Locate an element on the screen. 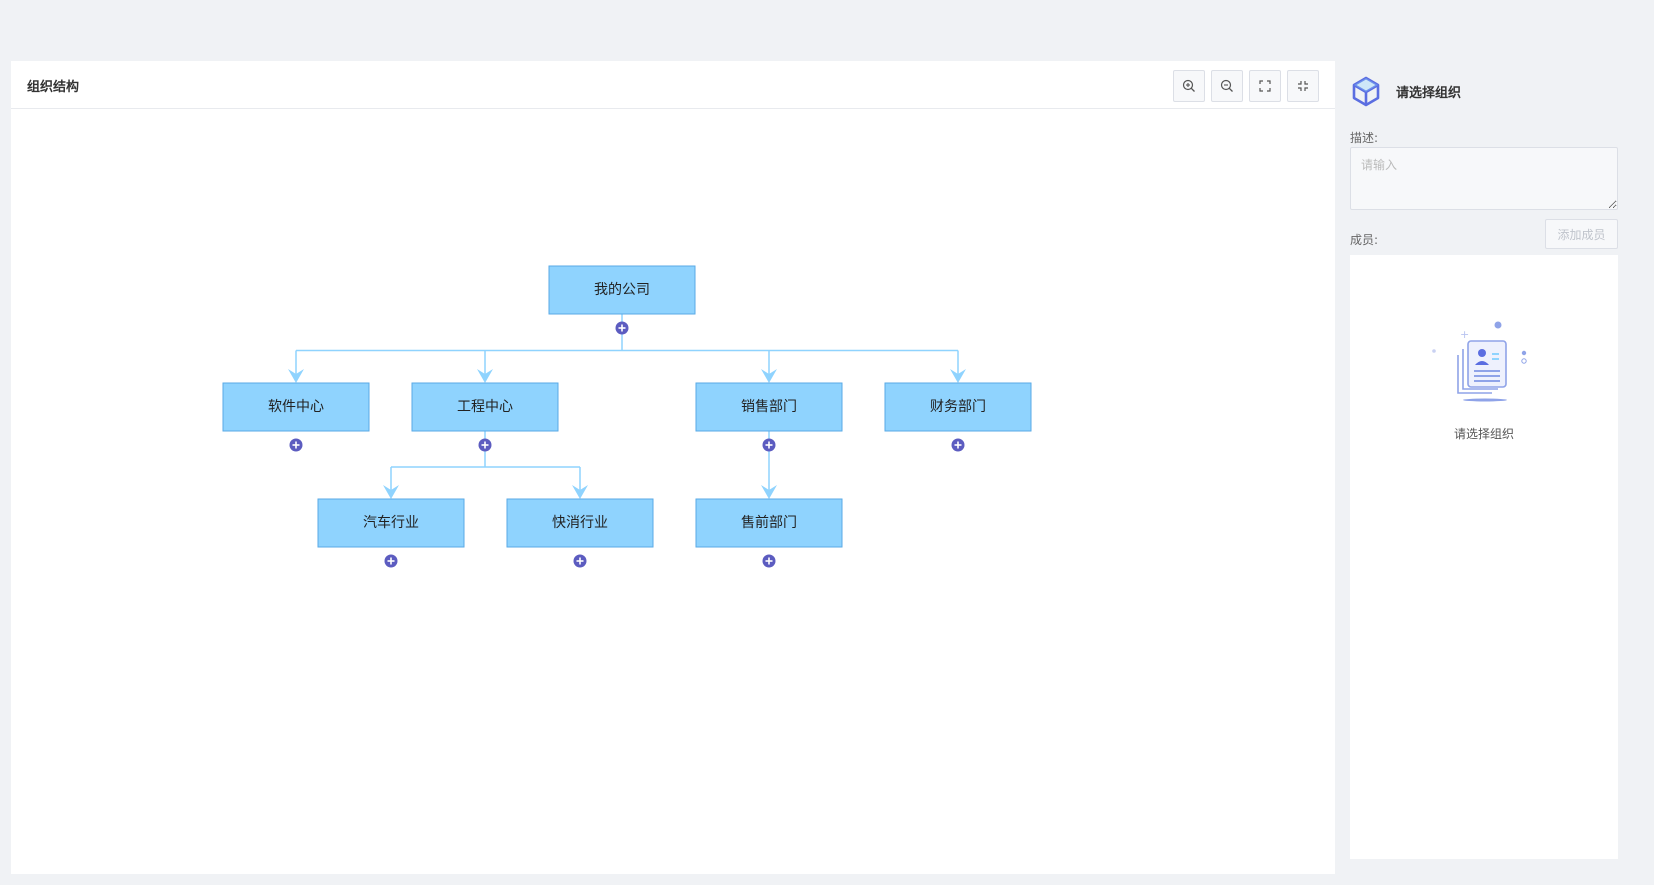 The height and width of the screenshot is (885, 1654). zoom-out-button is located at coordinates (1227, 86).